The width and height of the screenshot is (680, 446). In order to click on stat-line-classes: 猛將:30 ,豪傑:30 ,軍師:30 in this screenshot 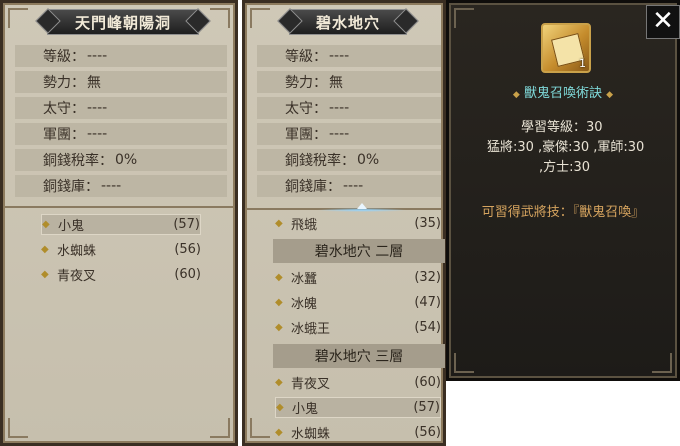, I will do `click(566, 147)`.